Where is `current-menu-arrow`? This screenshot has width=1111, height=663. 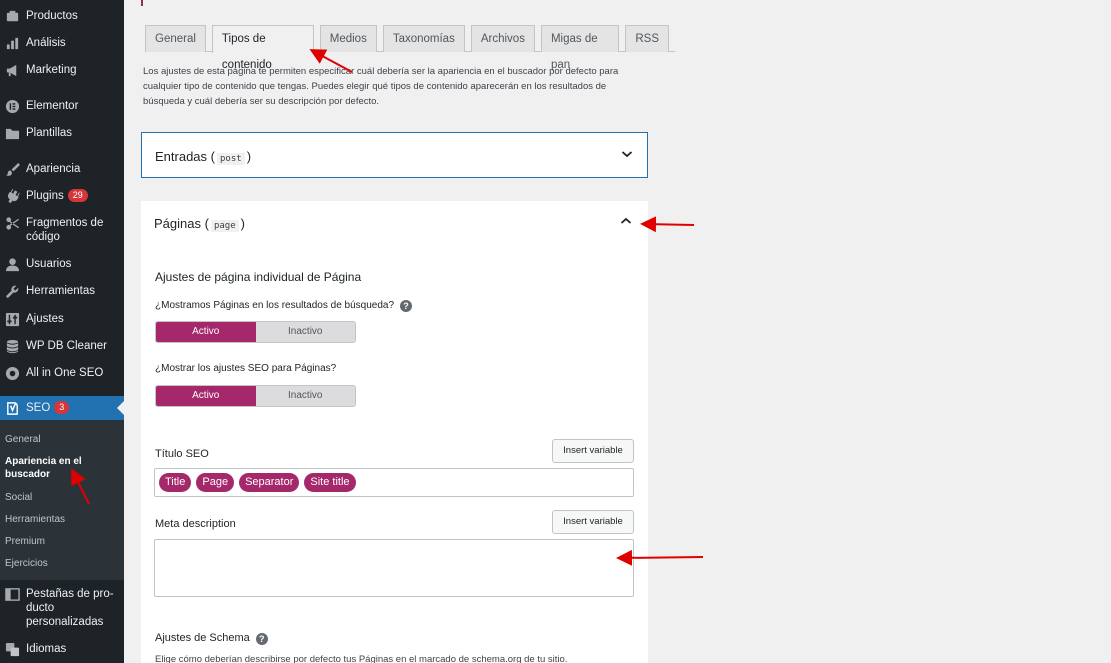 current-menu-arrow is located at coordinates (120, 408).